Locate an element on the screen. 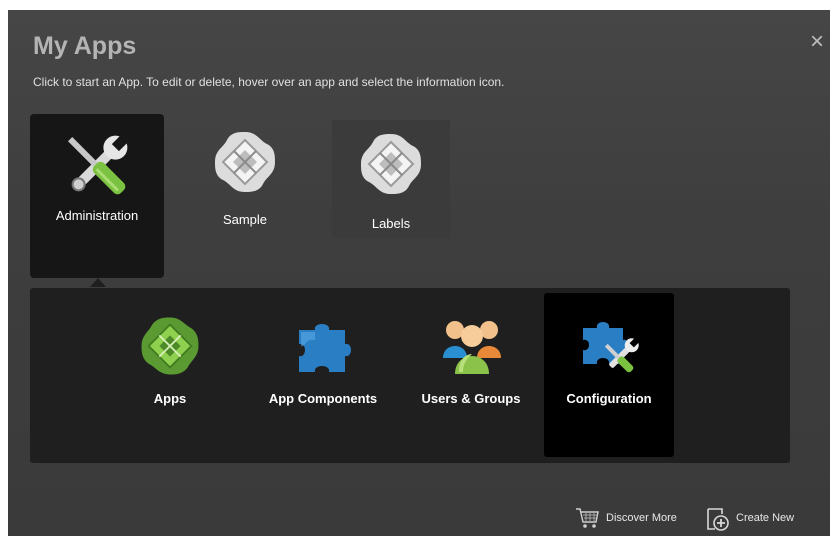 This screenshot has width=830, height=536. admin-item-apps: Apps is located at coordinates (170, 378).